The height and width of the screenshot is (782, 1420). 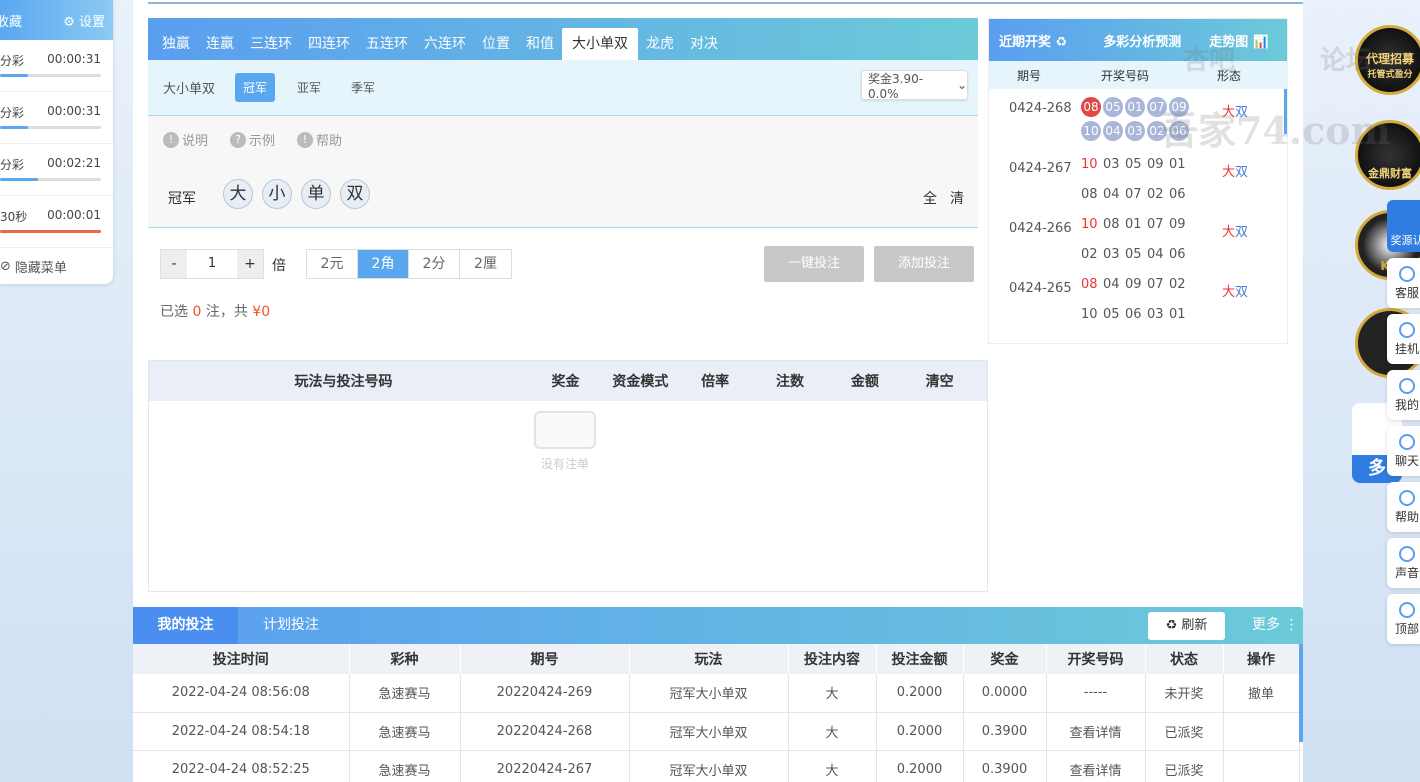 I want to click on arrow-up-icon, so click(x=1407, y=610).